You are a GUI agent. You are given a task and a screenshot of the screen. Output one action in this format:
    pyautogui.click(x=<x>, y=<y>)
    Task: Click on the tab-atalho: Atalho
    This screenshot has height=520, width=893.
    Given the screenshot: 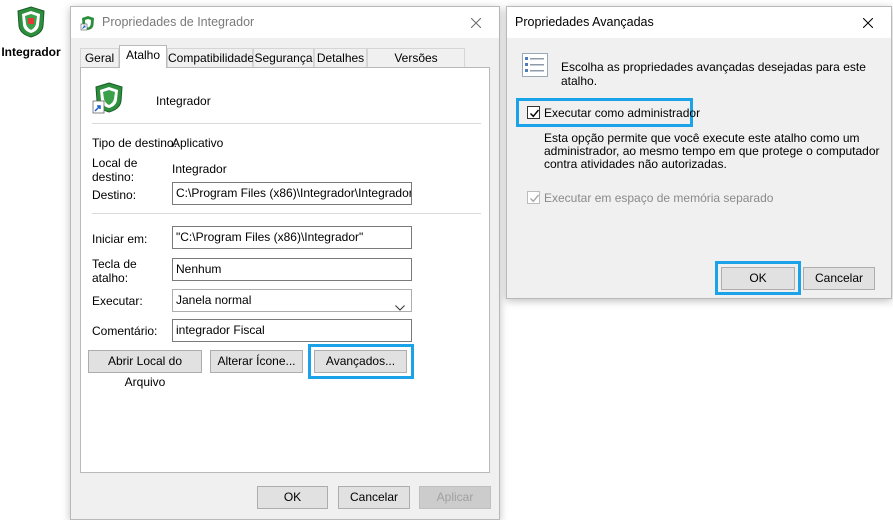 What is the action you would take?
    pyautogui.click(x=143, y=56)
    